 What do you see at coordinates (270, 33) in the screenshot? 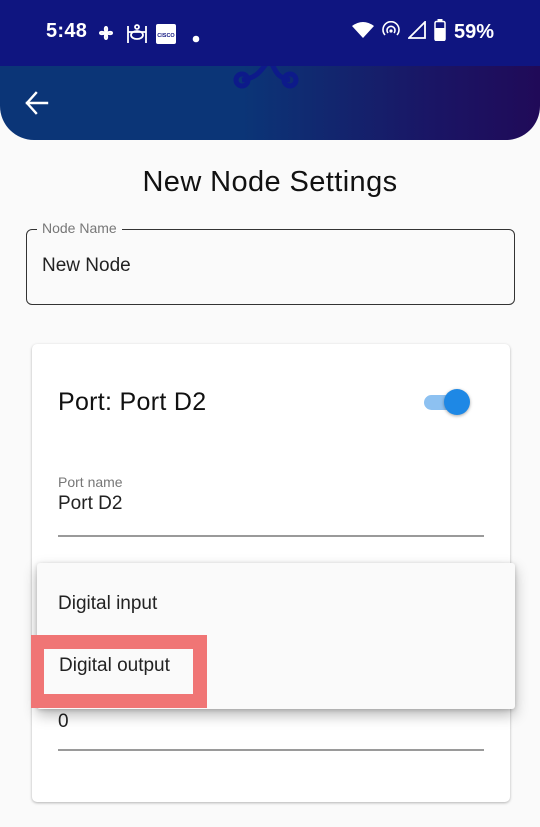
I see `status-bar: 5:48 CISCO 59%` at bounding box center [270, 33].